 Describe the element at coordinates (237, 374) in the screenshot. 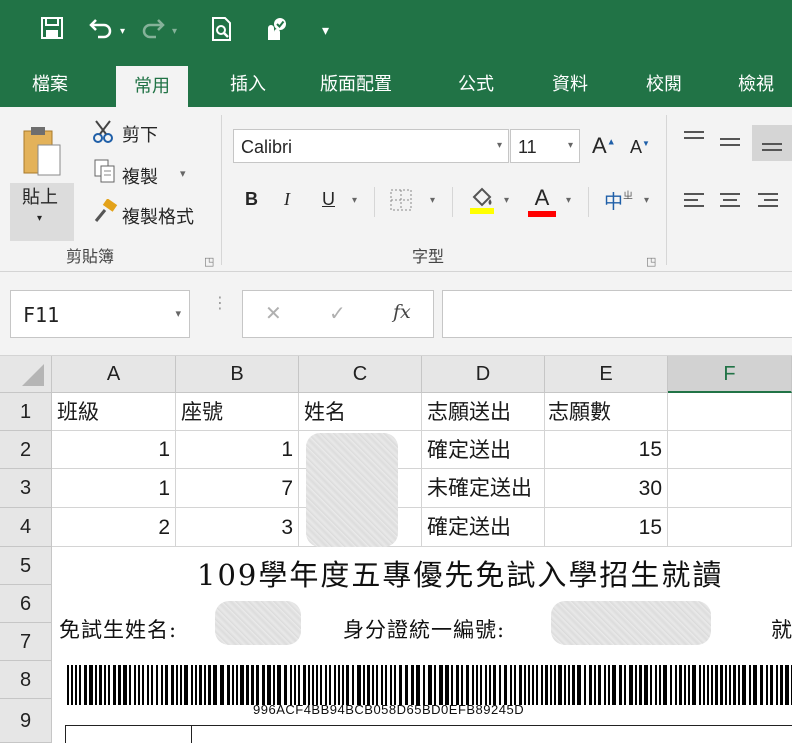

I see `column-header-b: B` at that location.